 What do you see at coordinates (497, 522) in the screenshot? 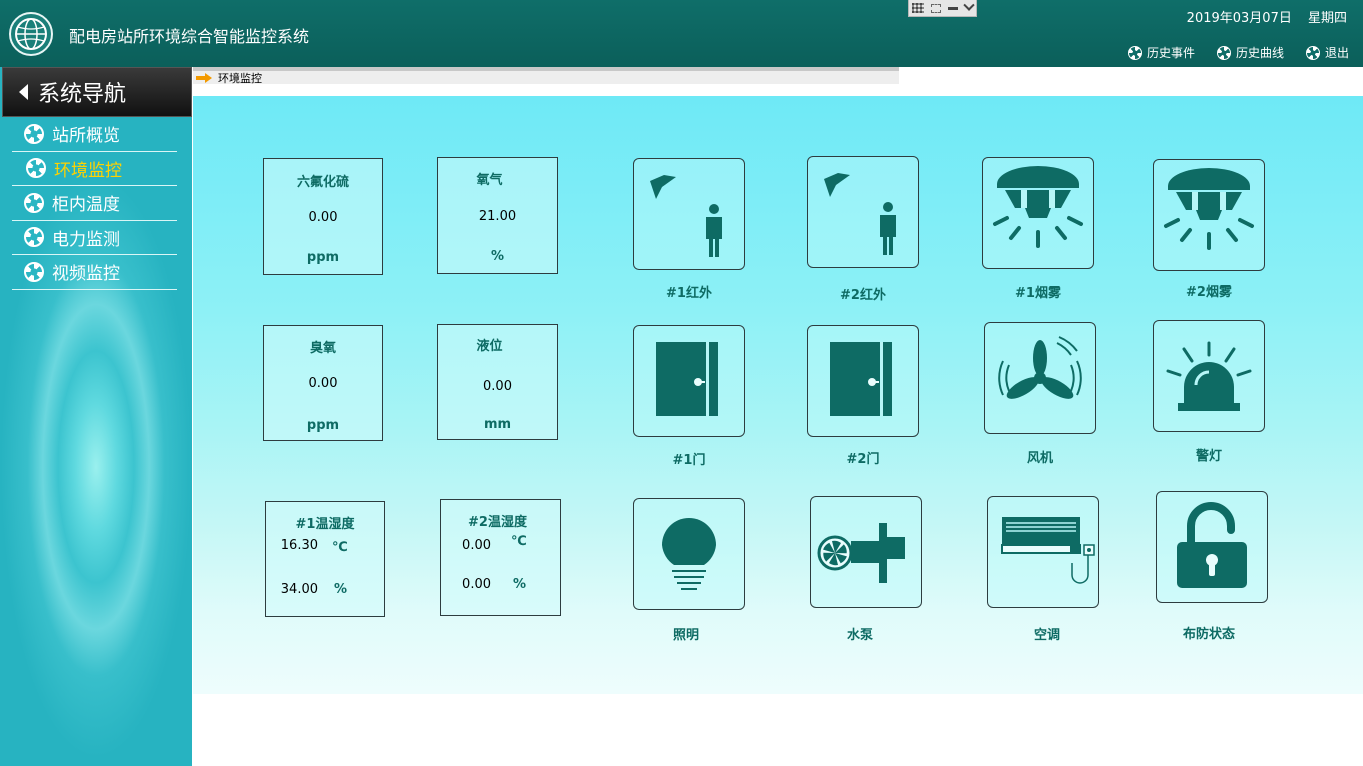
I see `sensor-title: #2温湿度` at bounding box center [497, 522].